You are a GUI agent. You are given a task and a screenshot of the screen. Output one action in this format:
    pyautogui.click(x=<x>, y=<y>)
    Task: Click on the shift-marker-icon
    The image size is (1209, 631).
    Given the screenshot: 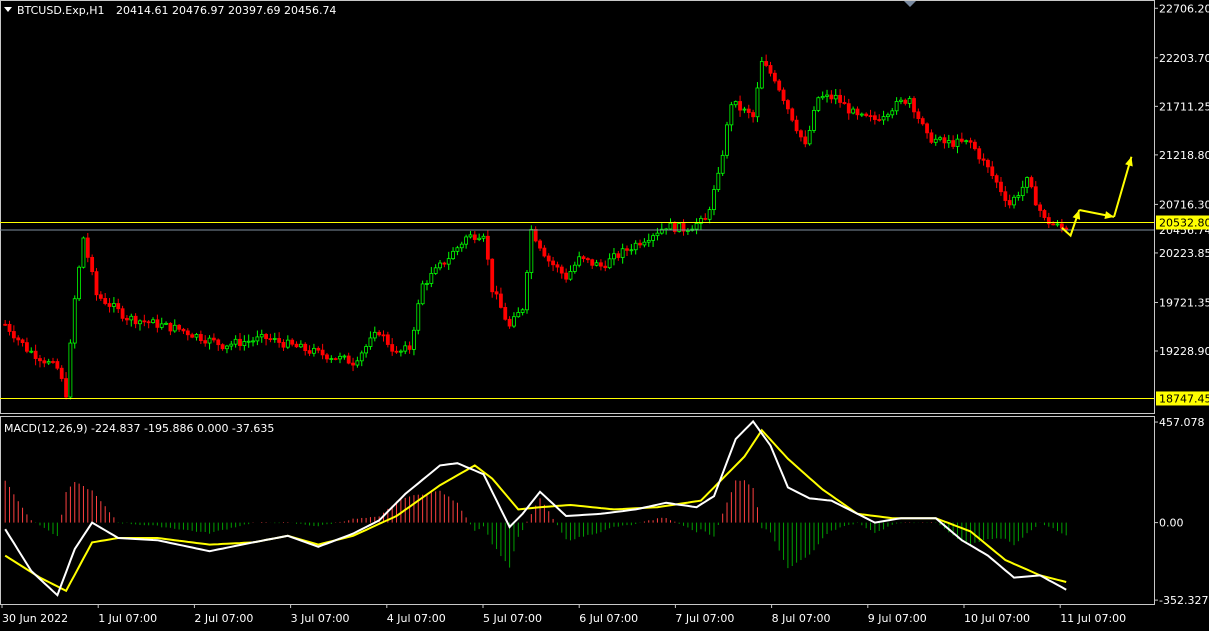 What is the action you would take?
    pyautogui.click(x=910, y=4)
    